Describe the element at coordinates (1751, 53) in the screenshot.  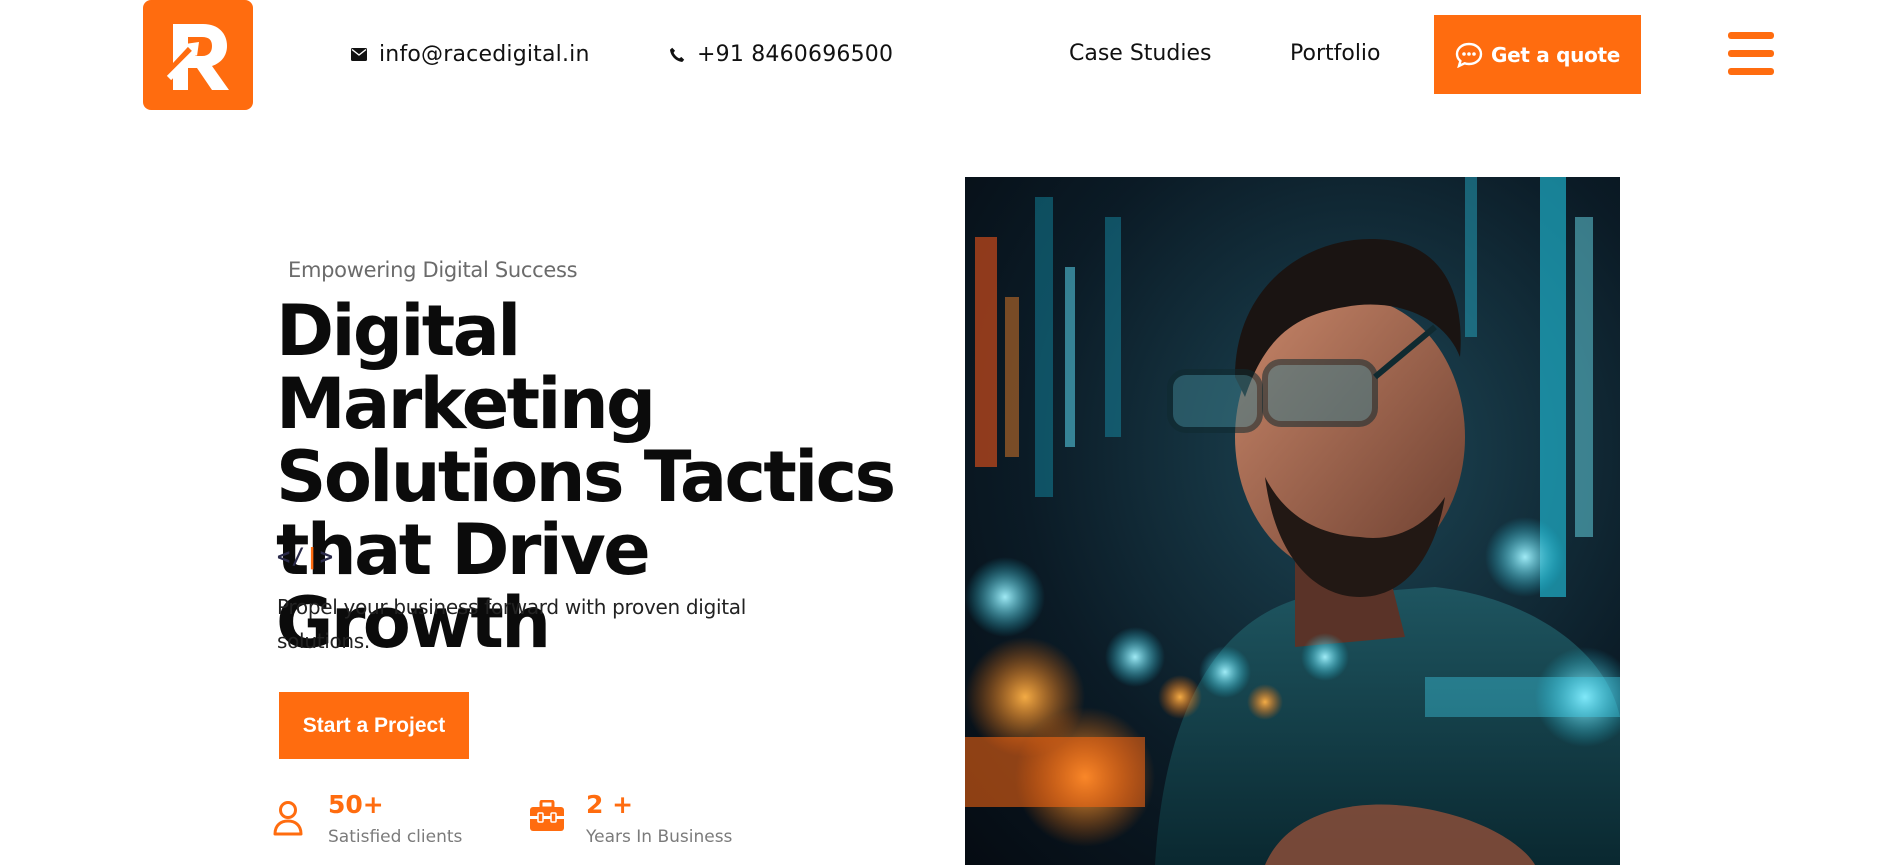
I see `hamburger-menu-icon` at that location.